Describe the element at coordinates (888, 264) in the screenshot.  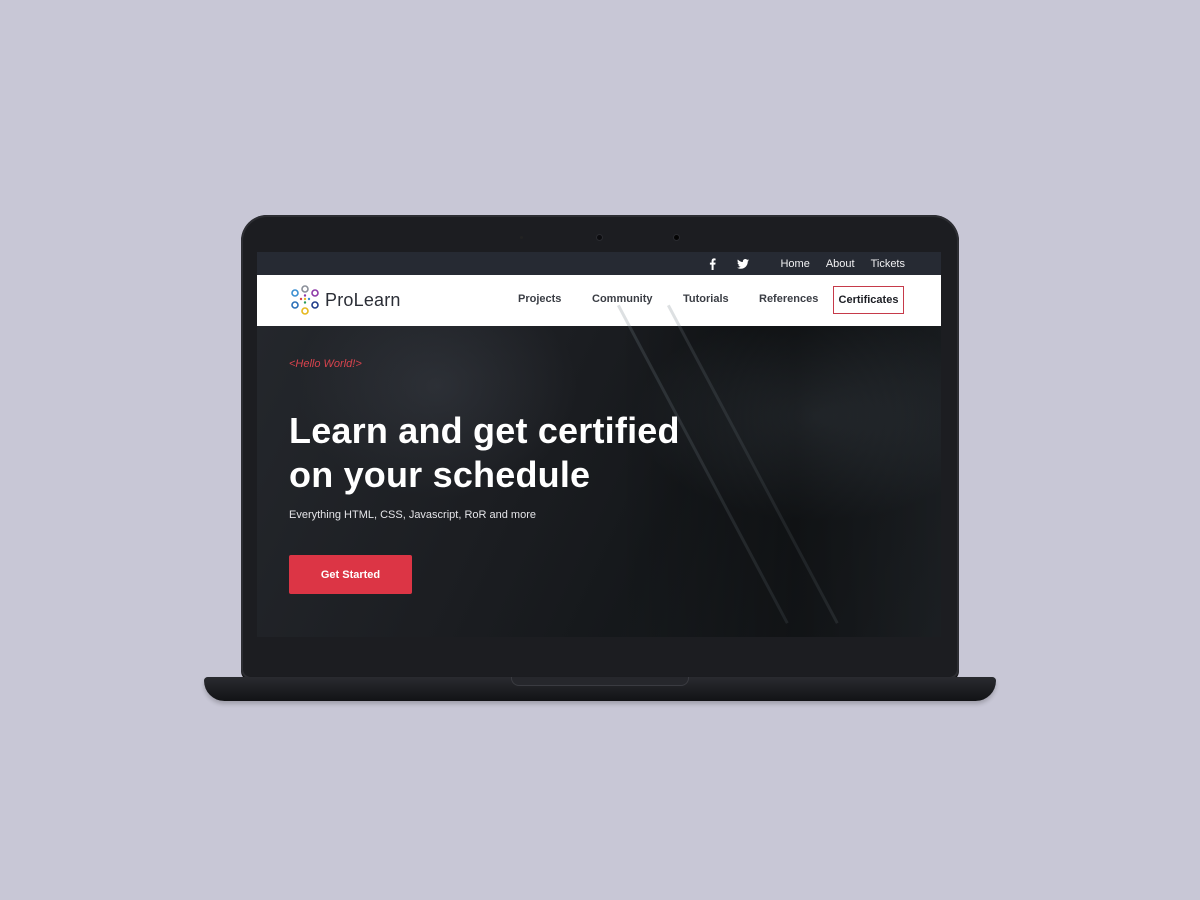
I see `top-link-tickets: Tickets` at that location.